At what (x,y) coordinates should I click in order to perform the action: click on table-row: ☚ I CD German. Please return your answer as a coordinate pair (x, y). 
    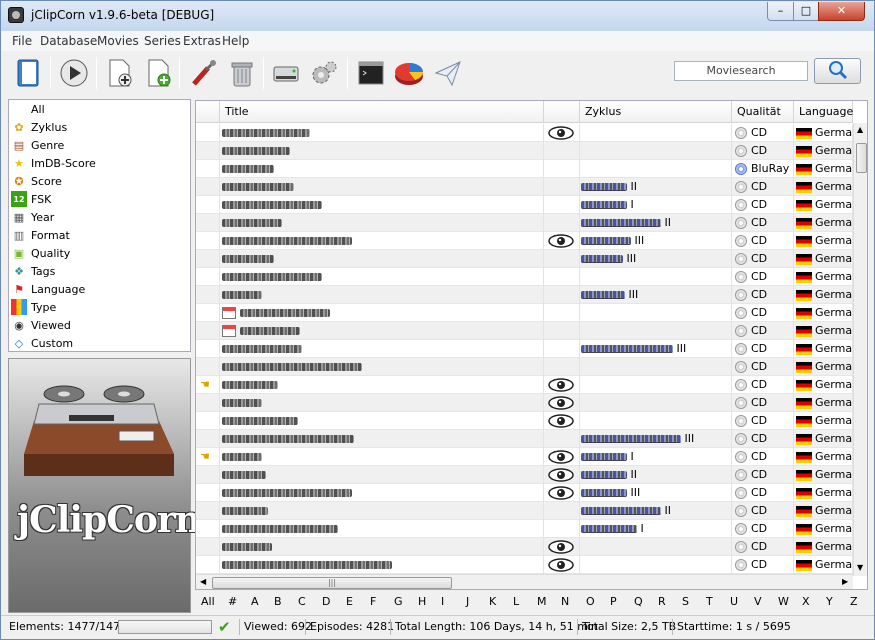
    Looking at the image, I should click on (524, 457).